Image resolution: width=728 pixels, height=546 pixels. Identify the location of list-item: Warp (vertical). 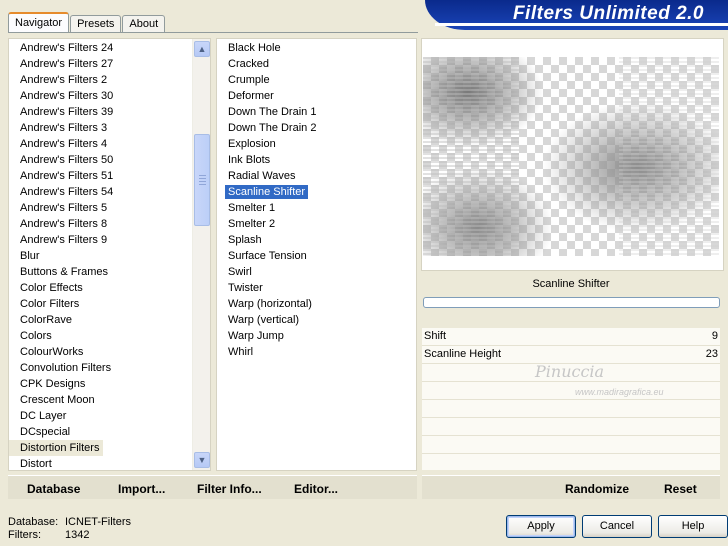
(316, 320).